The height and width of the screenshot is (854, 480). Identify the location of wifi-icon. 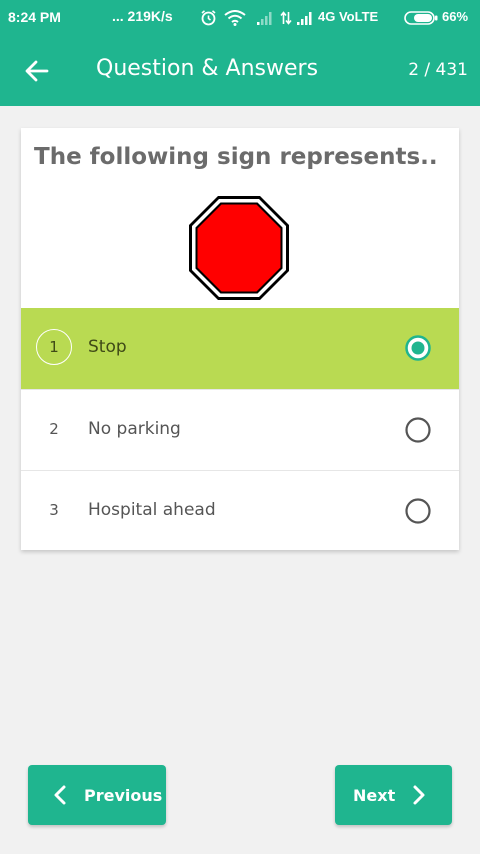
(235, 18).